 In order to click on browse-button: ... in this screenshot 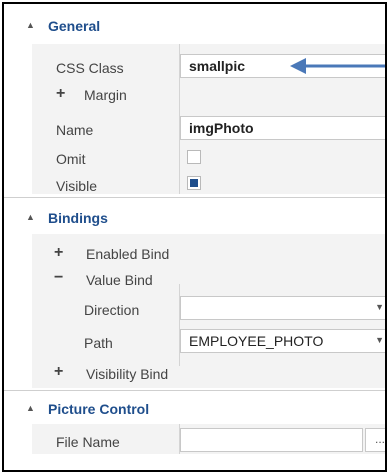, I will do `click(375, 440)`.